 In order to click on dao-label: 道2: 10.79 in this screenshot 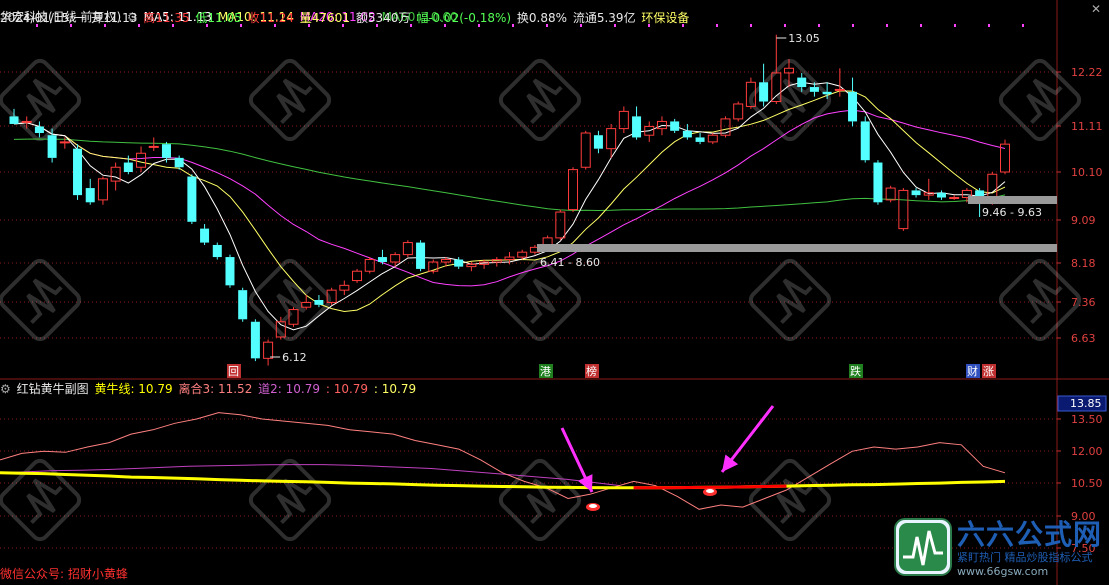, I will do `click(289, 389)`.